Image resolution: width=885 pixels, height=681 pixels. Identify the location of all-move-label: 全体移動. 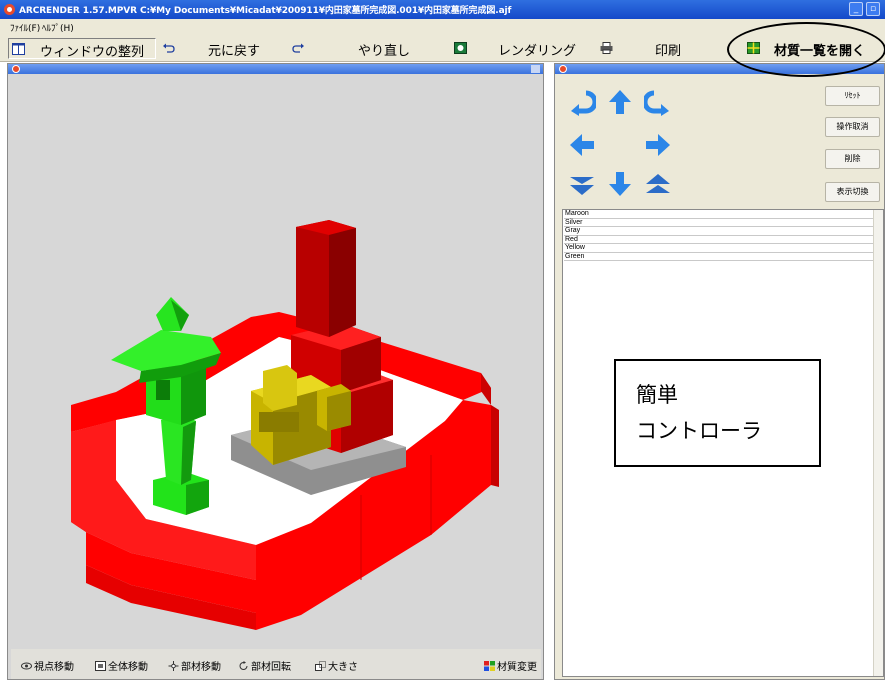
(128, 667).